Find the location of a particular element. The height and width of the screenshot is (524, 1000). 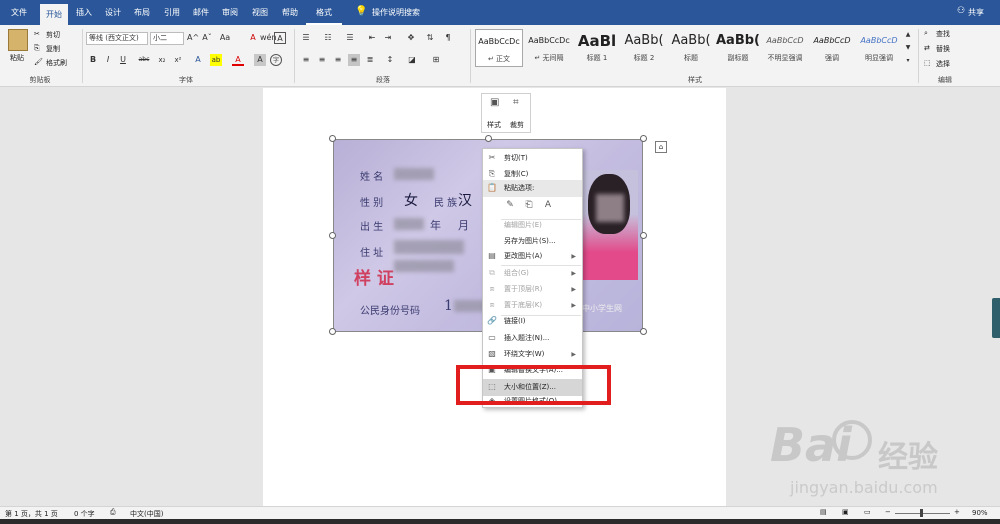

tab-view: 视图 is located at coordinates (260, 12).